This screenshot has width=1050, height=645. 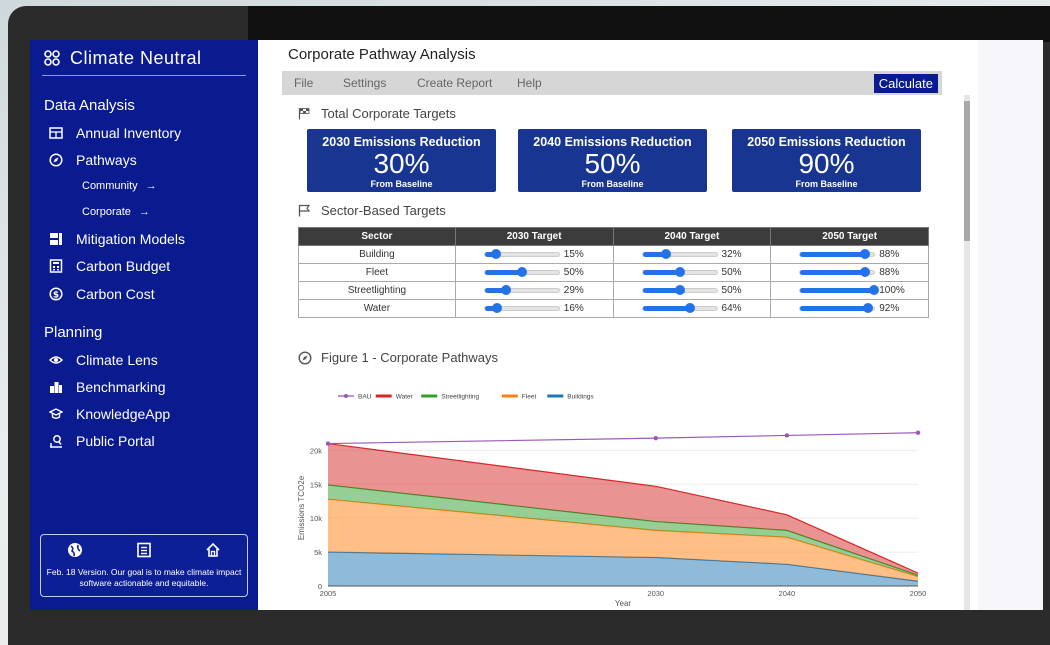 I want to click on checkered-flag-icon, so click(x=305, y=114).